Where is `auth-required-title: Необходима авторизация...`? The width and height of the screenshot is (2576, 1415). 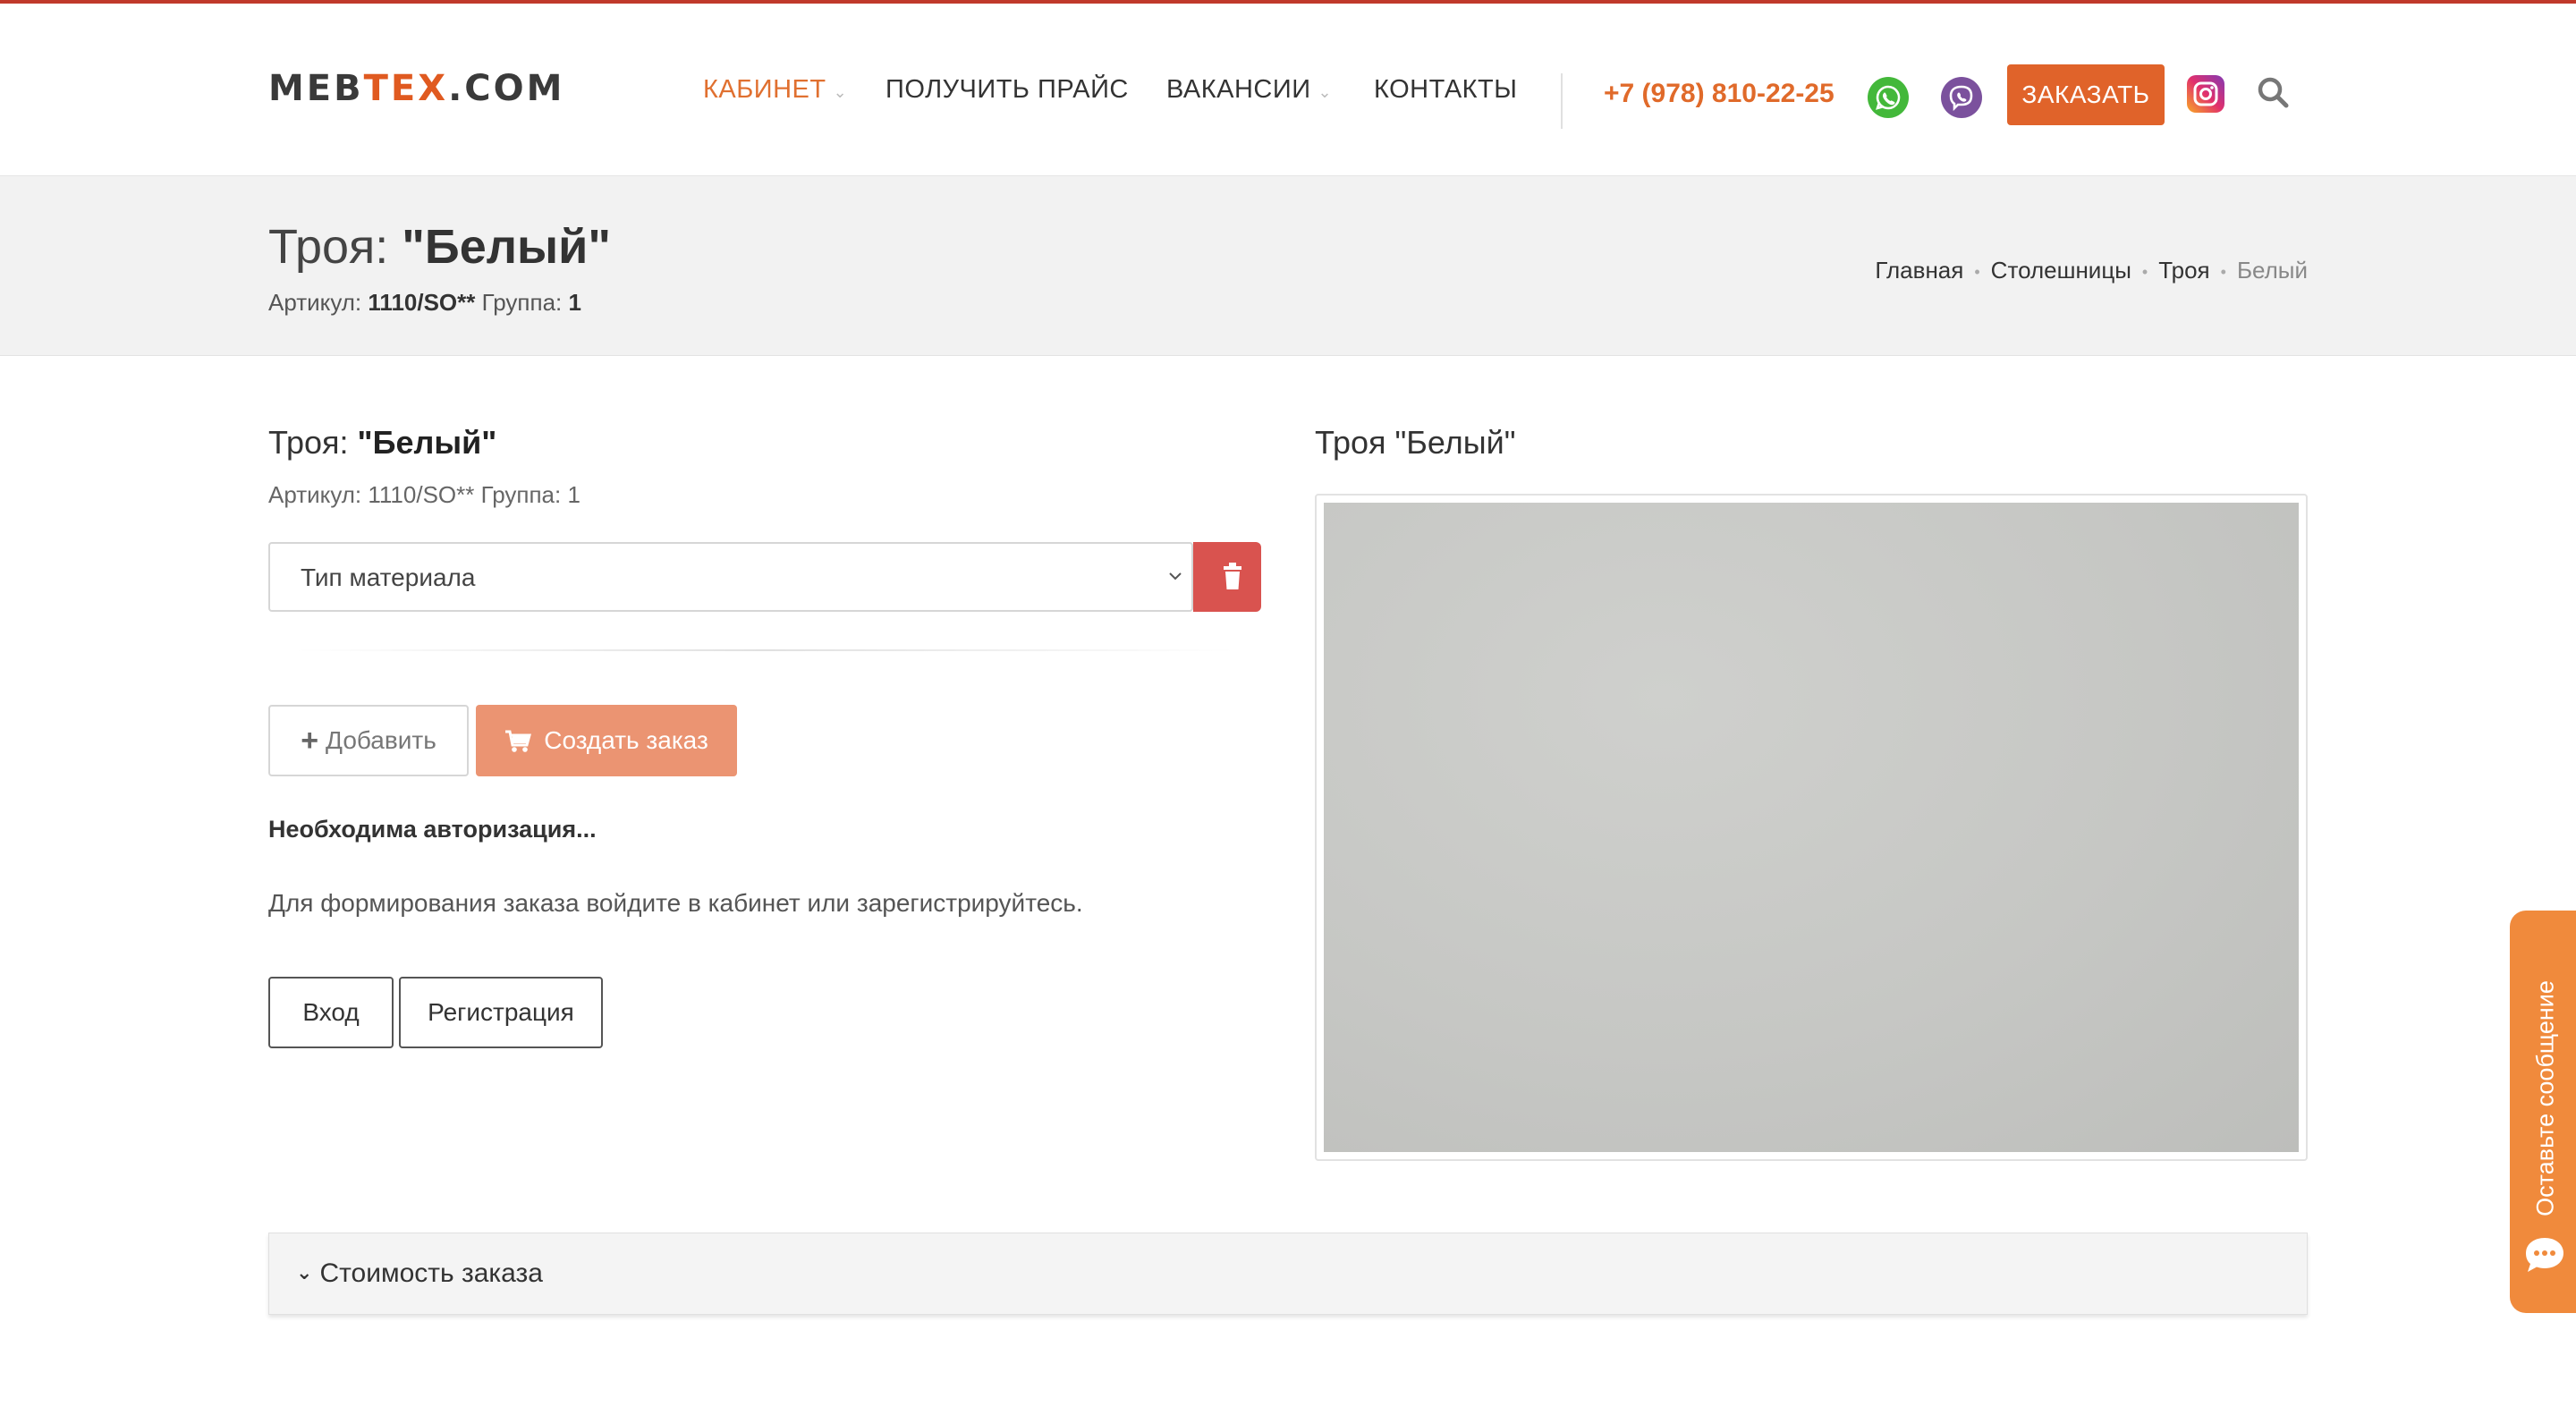
auth-required-title: Необходима авторизация... is located at coordinates (432, 830).